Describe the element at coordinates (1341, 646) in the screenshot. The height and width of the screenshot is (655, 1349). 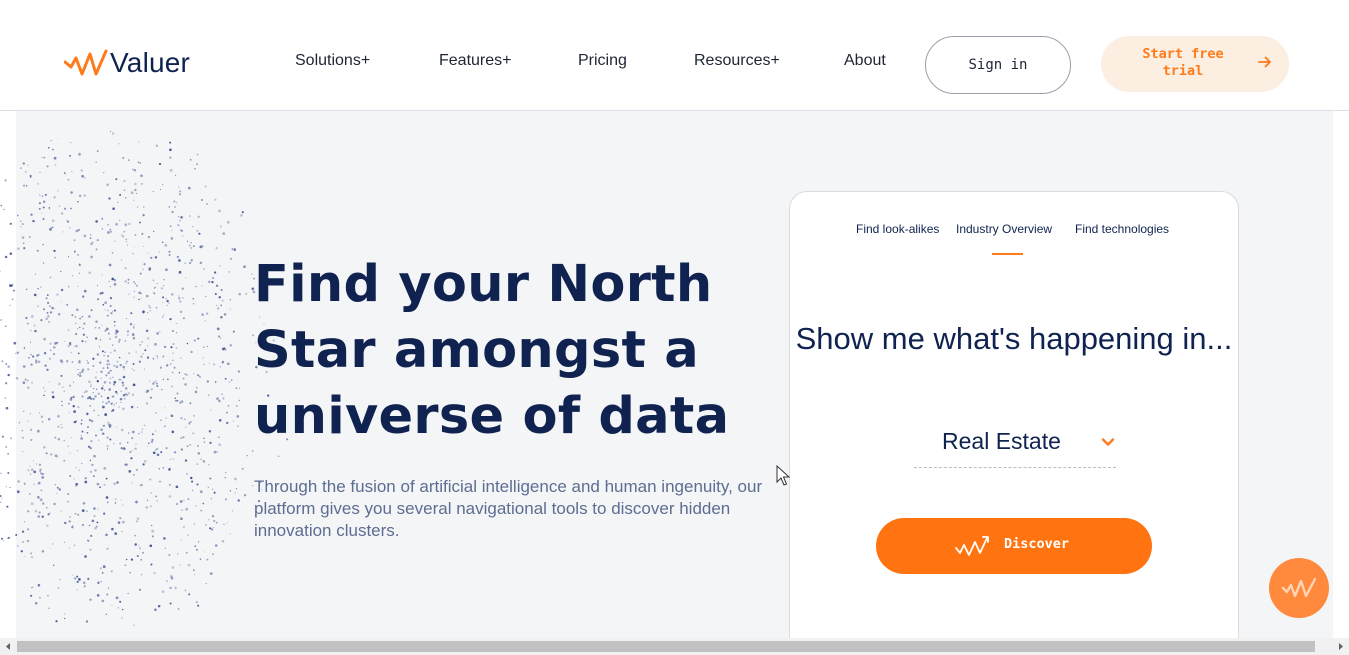
I see `scroll-right-arrow-icon` at that location.